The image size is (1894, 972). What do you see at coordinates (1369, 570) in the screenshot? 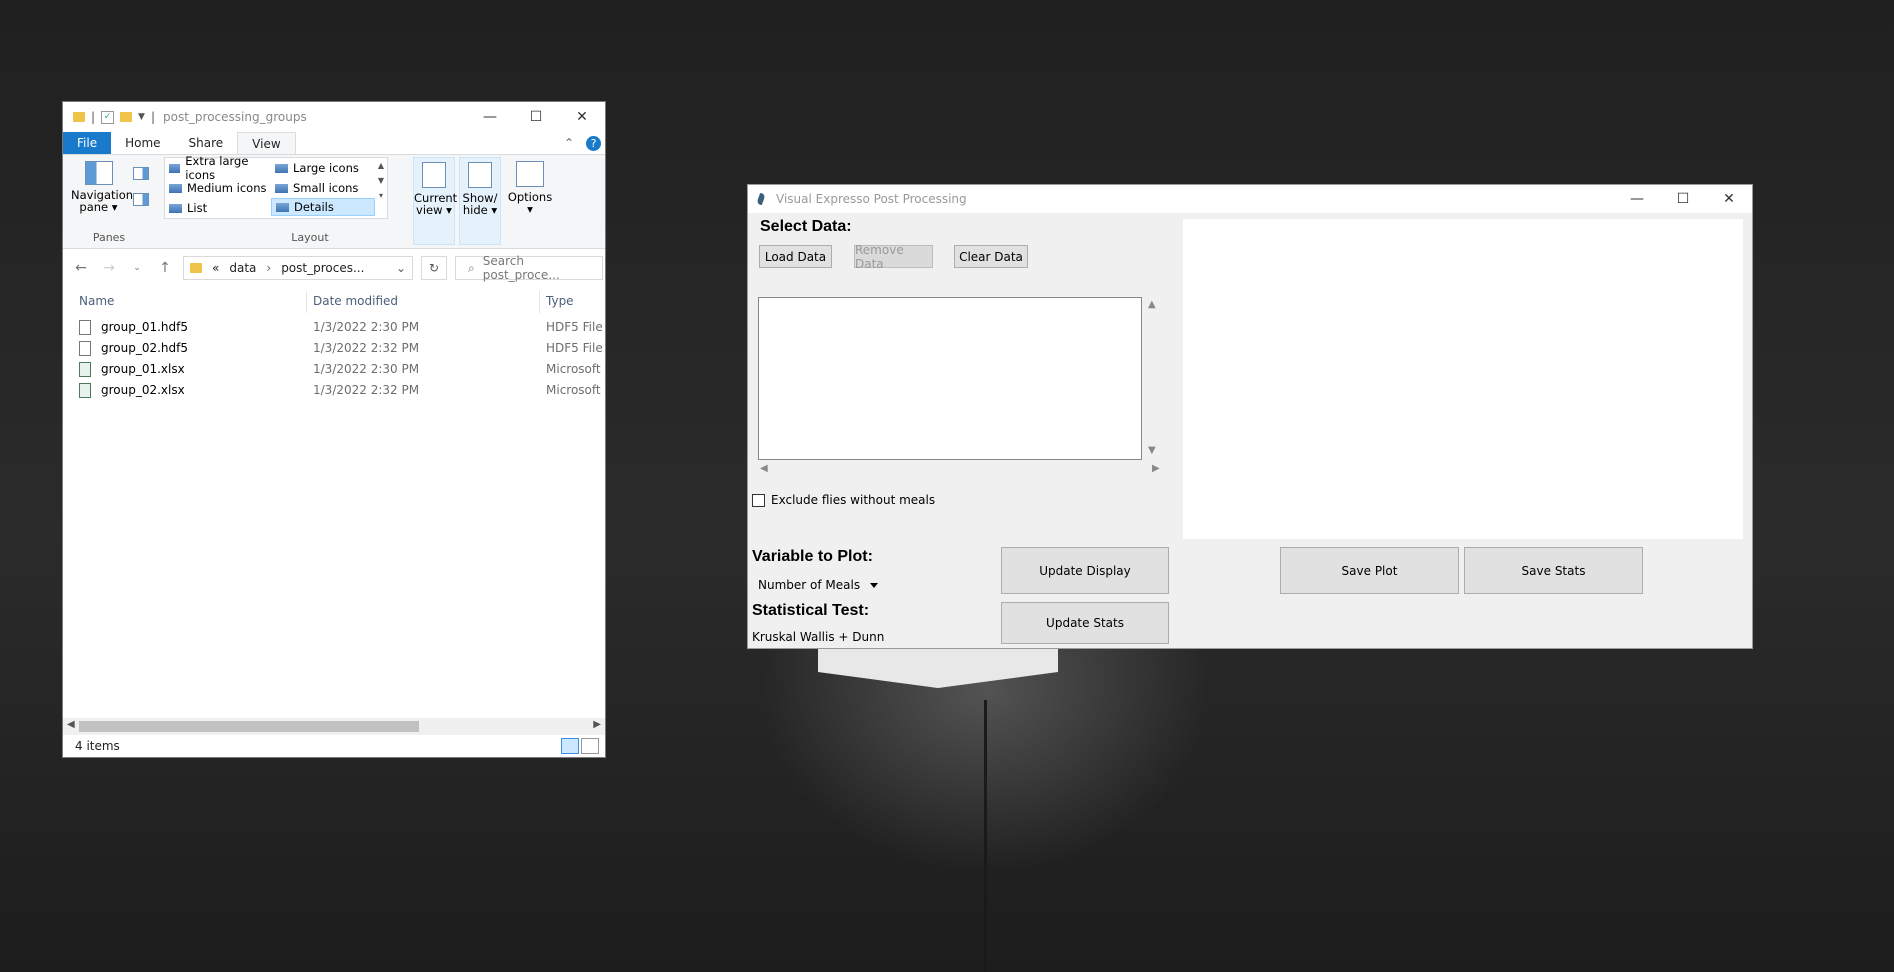
I see `save-plot-button: Save Plot` at bounding box center [1369, 570].